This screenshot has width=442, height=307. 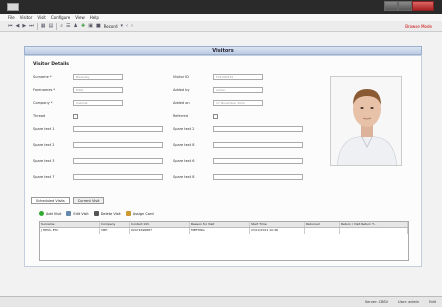 I want to click on minimize-button, so click(x=391, y=6).